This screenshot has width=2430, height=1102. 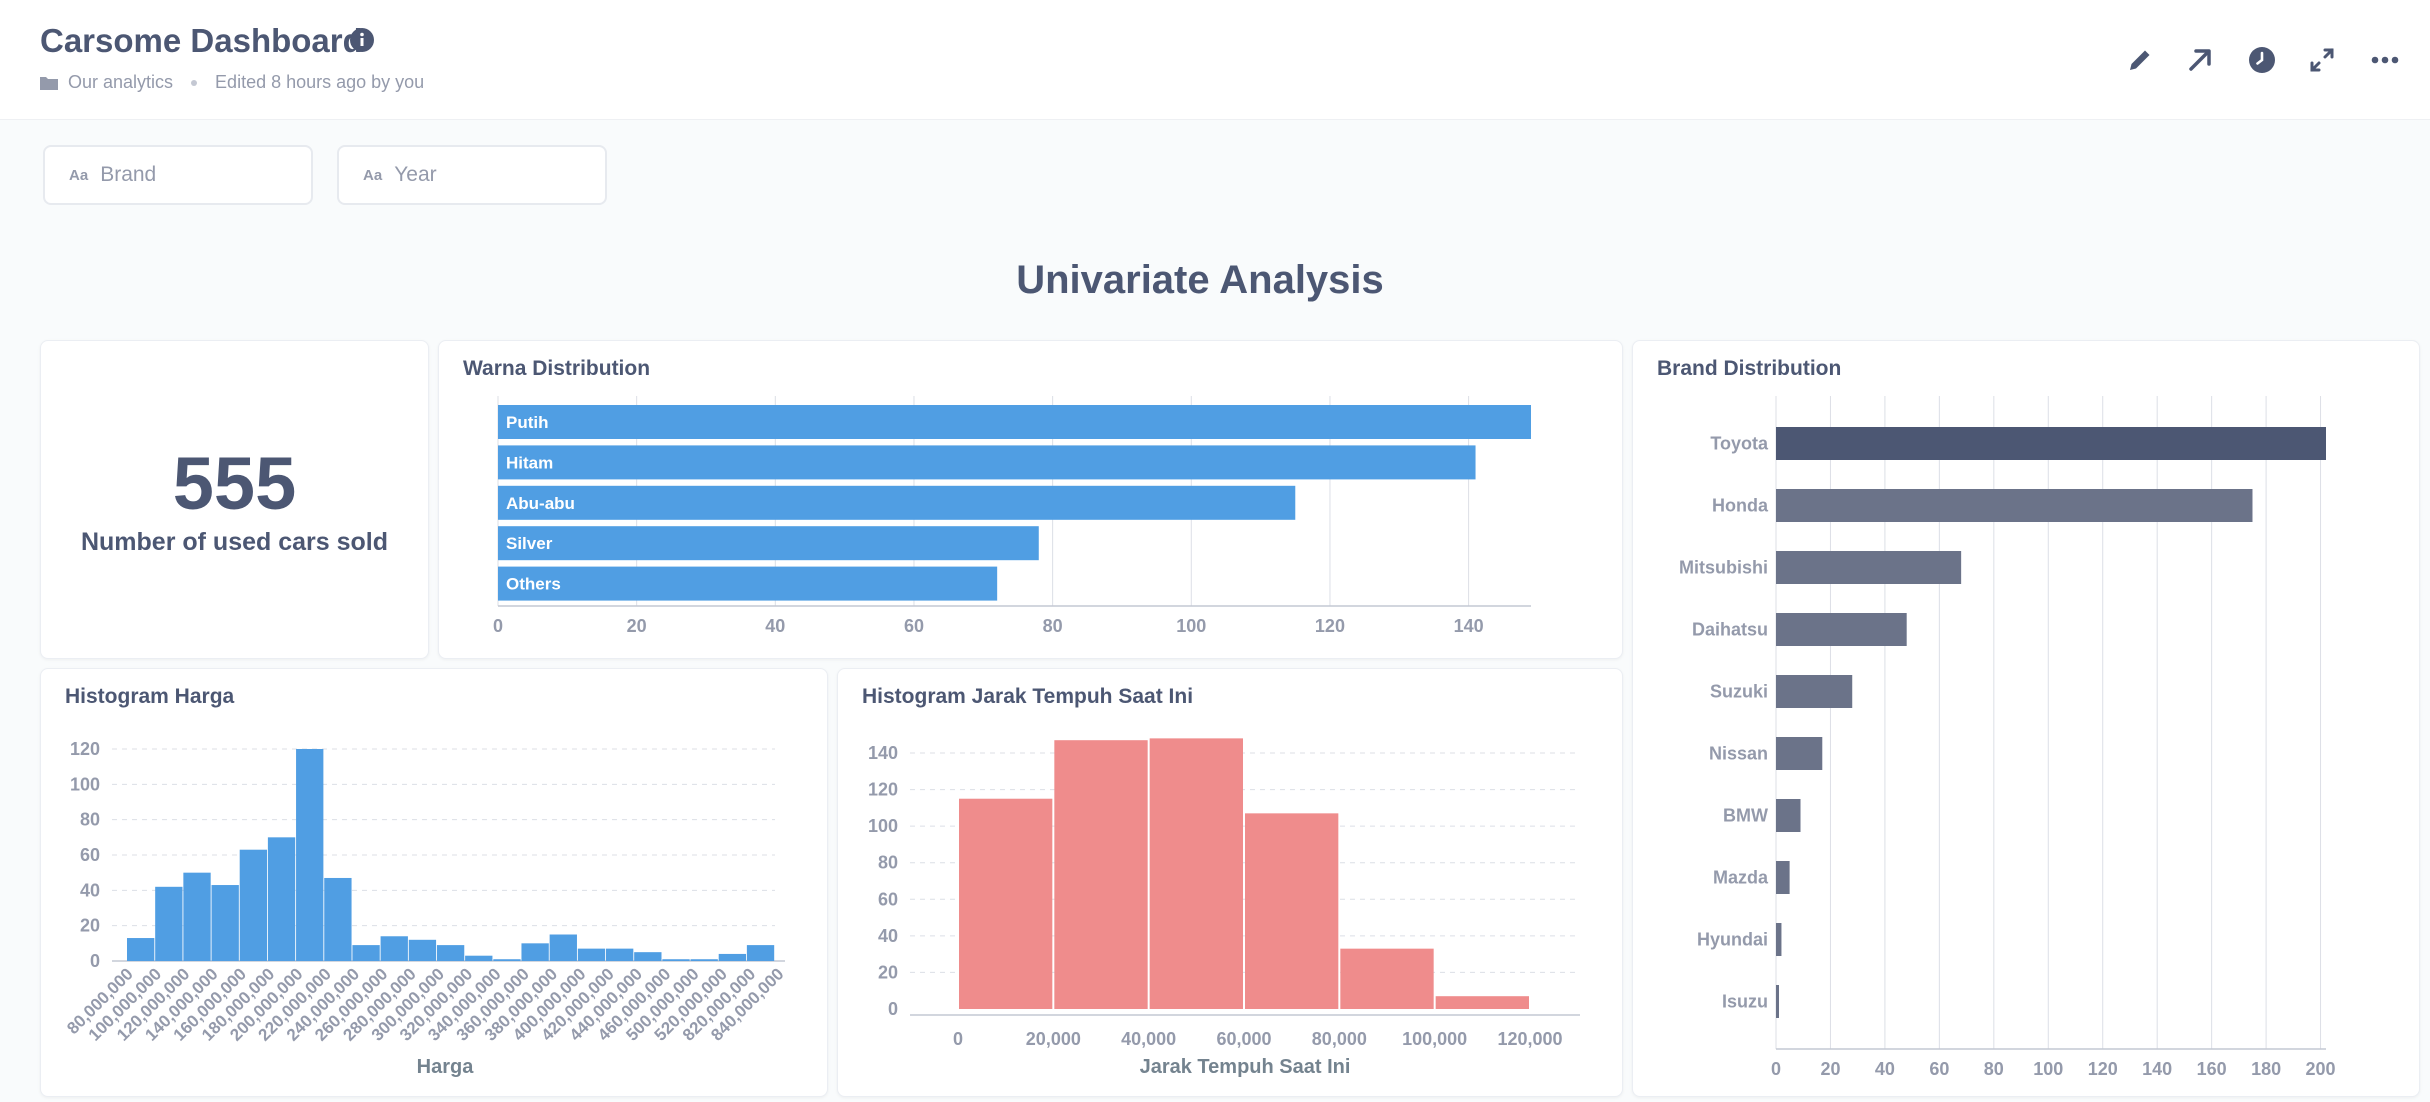 I want to click on x-tick-label: 180, so click(x=2266, y=1069).